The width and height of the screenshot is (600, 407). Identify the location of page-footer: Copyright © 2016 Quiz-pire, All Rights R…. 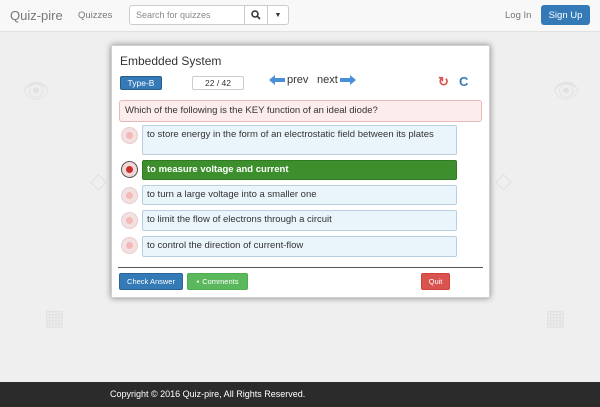
(300, 394).